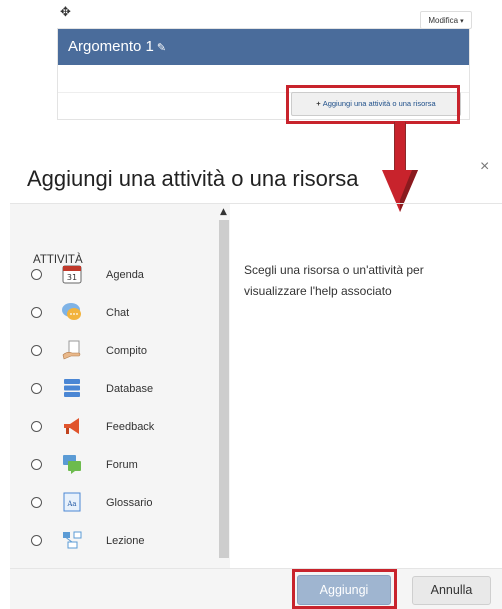 The height and width of the screenshot is (609, 502). What do you see at coordinates (71, 350) in the screenshot?
I see `assignment-icon` at bounding box center [71, 350].